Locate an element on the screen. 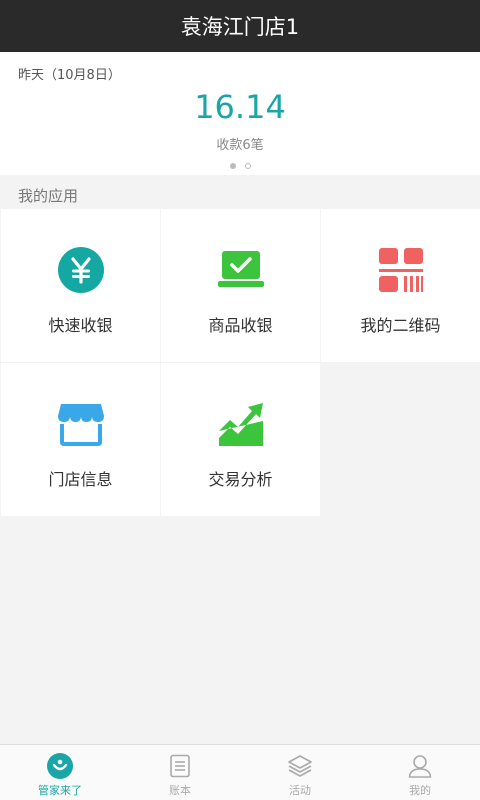  app-tile-goods-checkout: 商品收银 is located at coordinates (240, 285).